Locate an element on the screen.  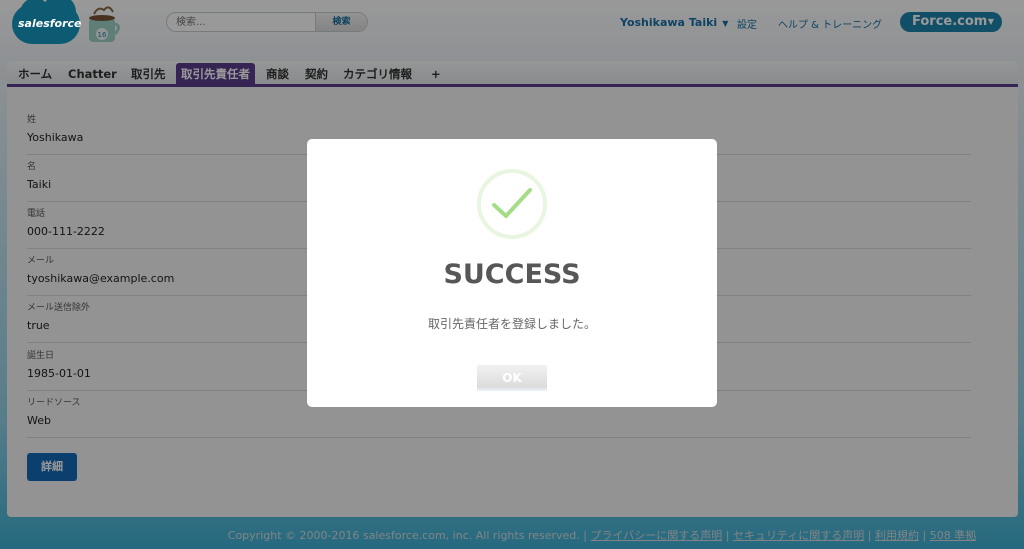
dialog-title: SUCCESS is located at coordinates (512, 274).